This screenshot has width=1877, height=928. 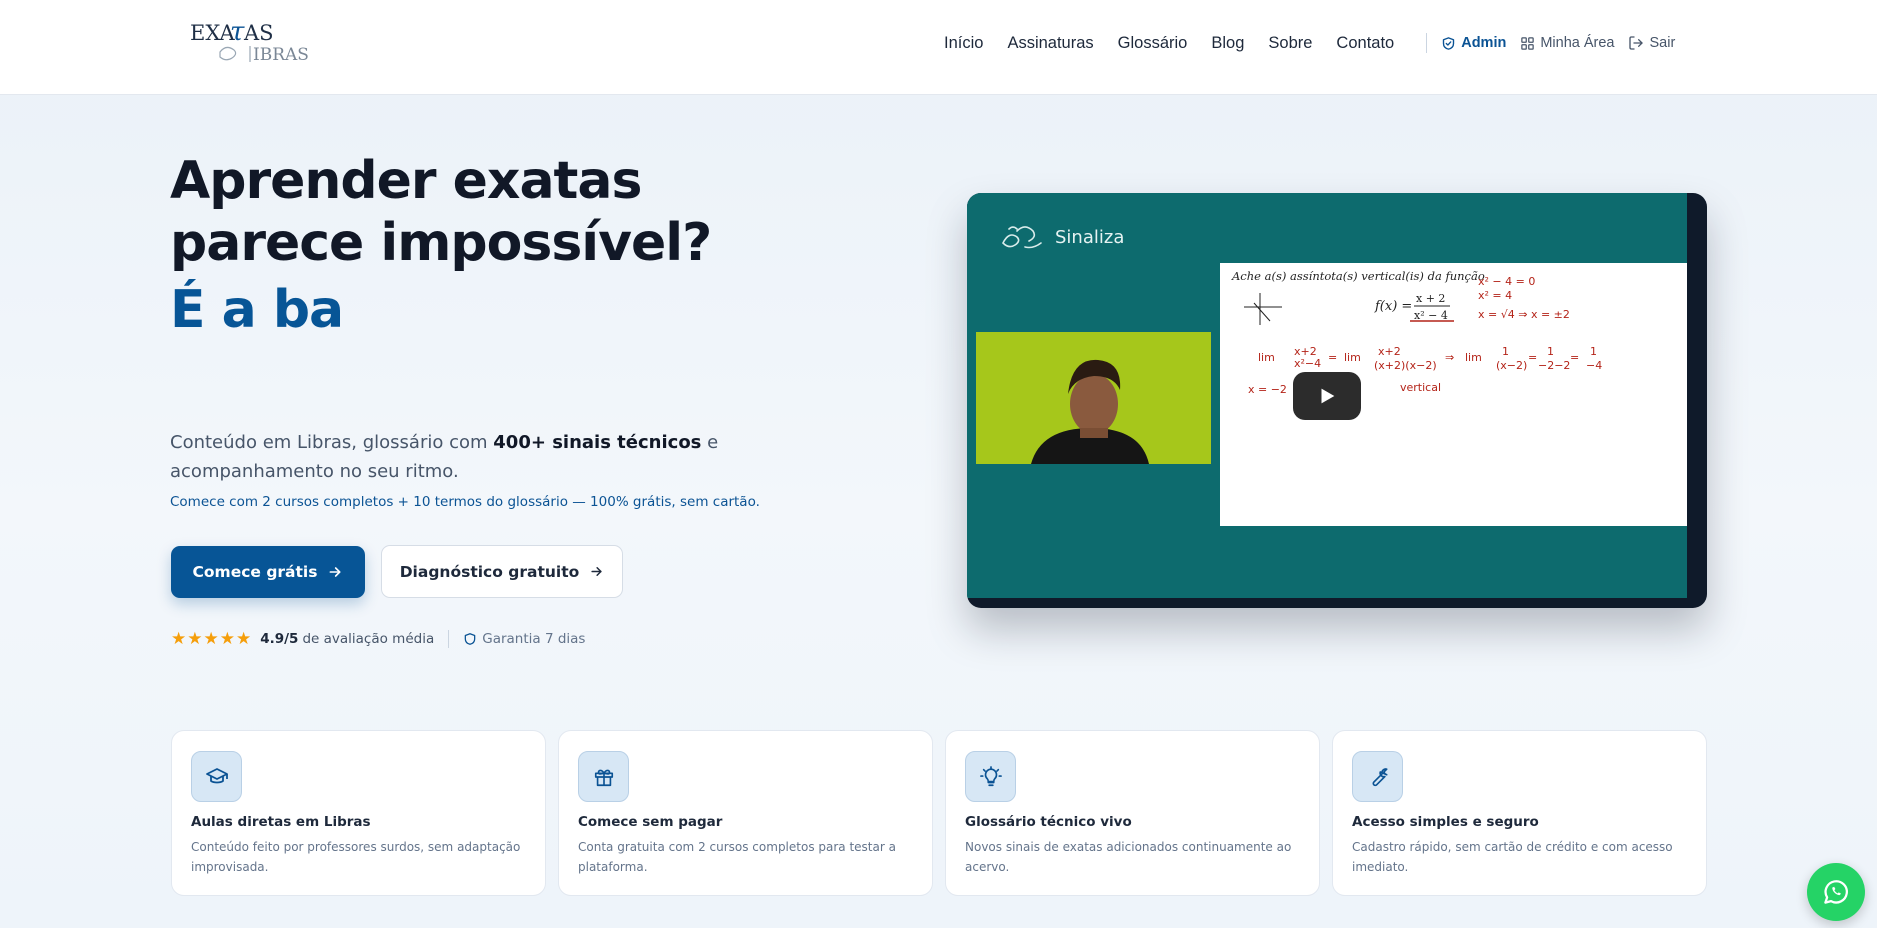 I want to click on whatsapp-button, so click(x=1836, y=892).